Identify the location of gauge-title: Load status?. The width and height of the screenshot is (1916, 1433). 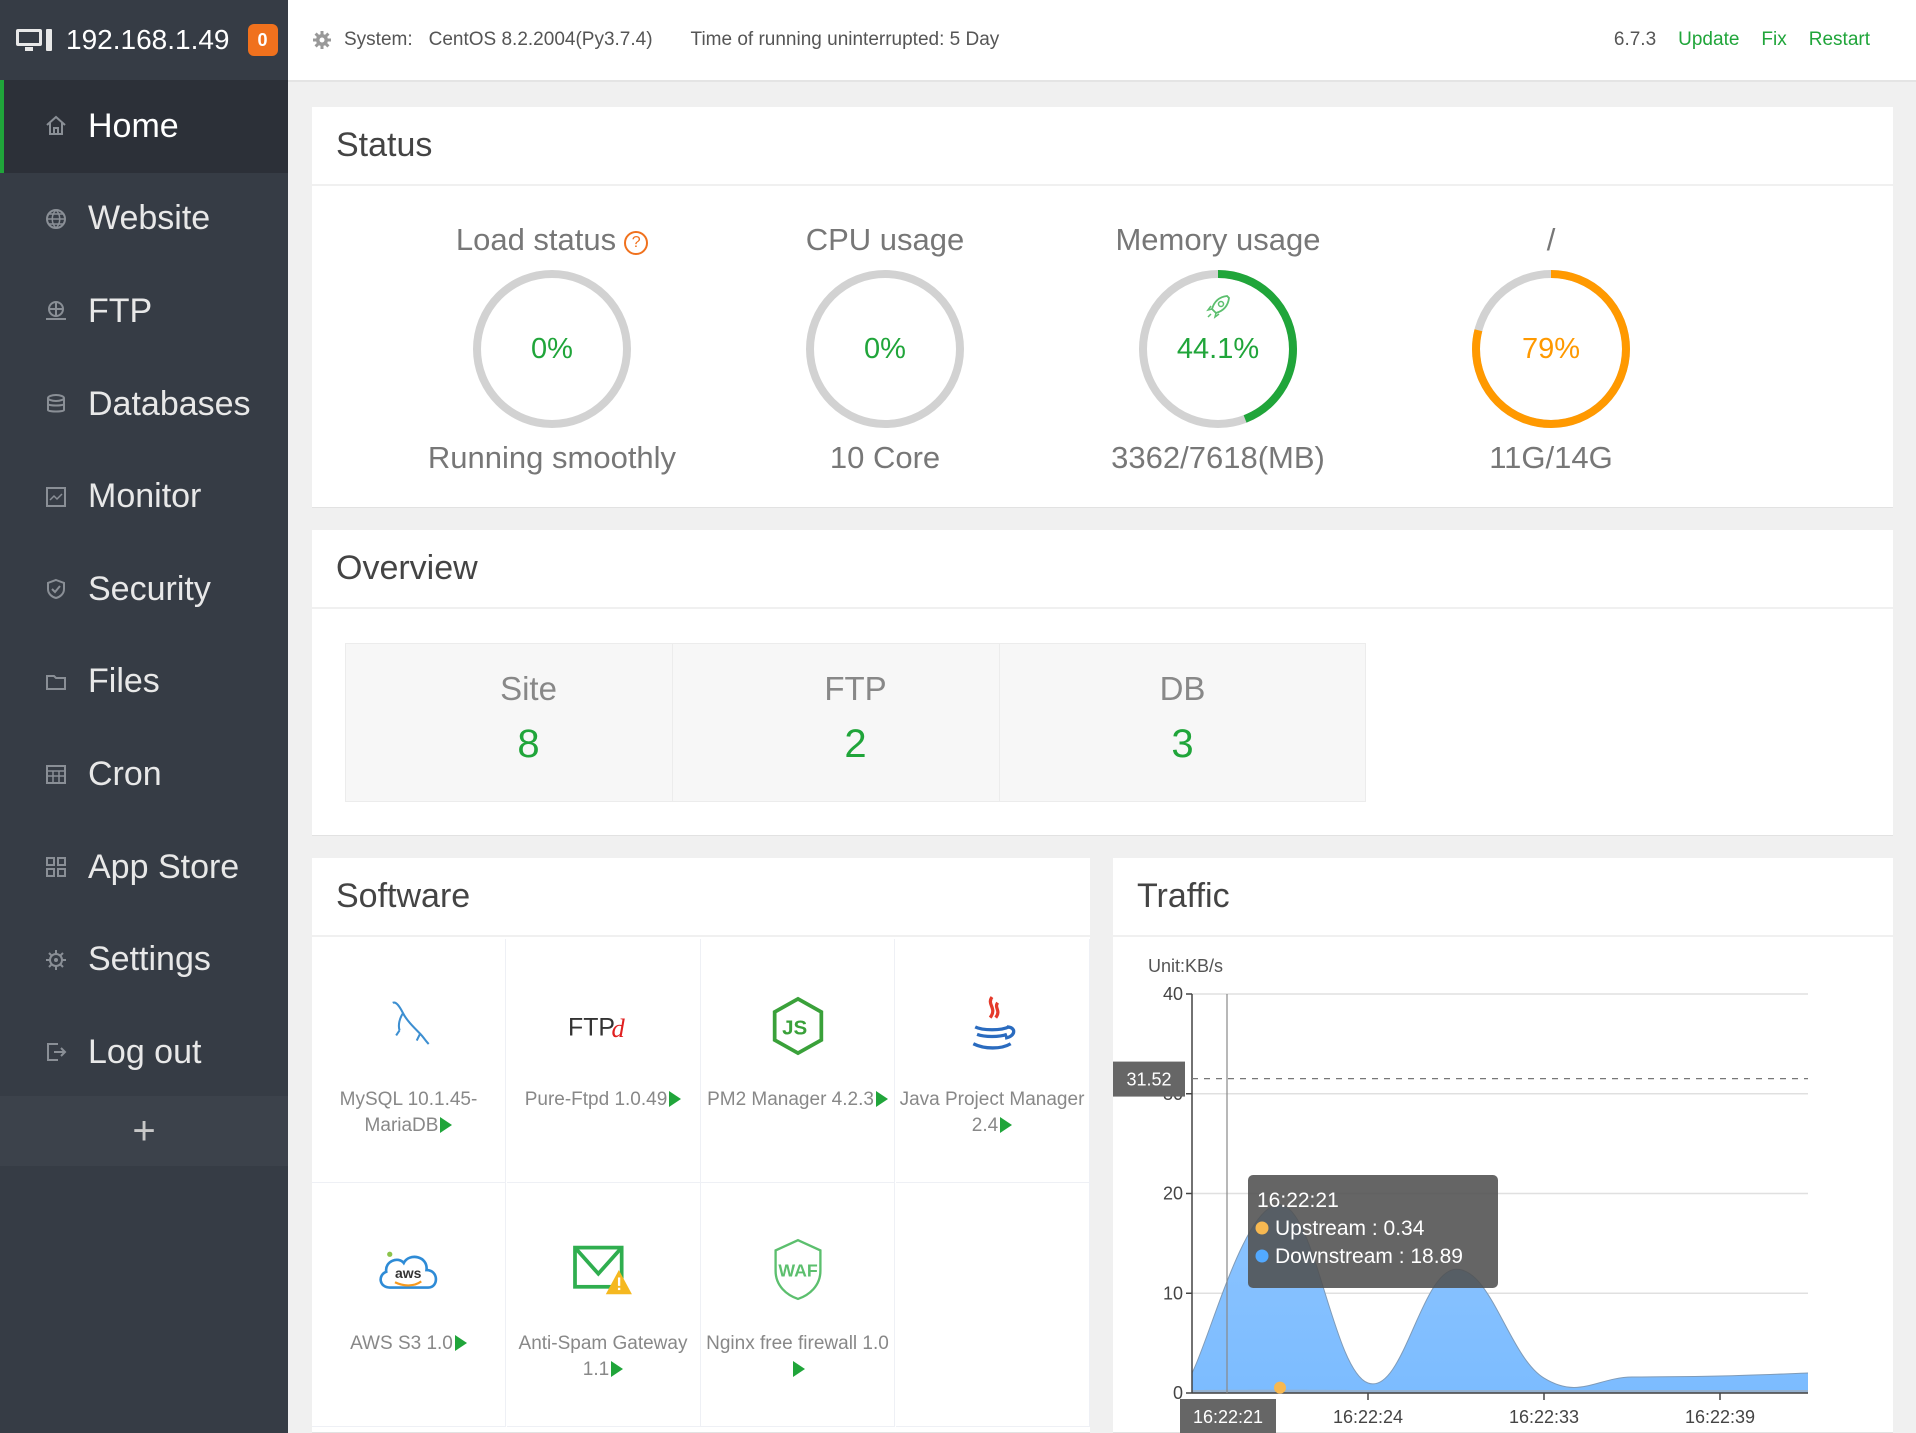
(552, 240).